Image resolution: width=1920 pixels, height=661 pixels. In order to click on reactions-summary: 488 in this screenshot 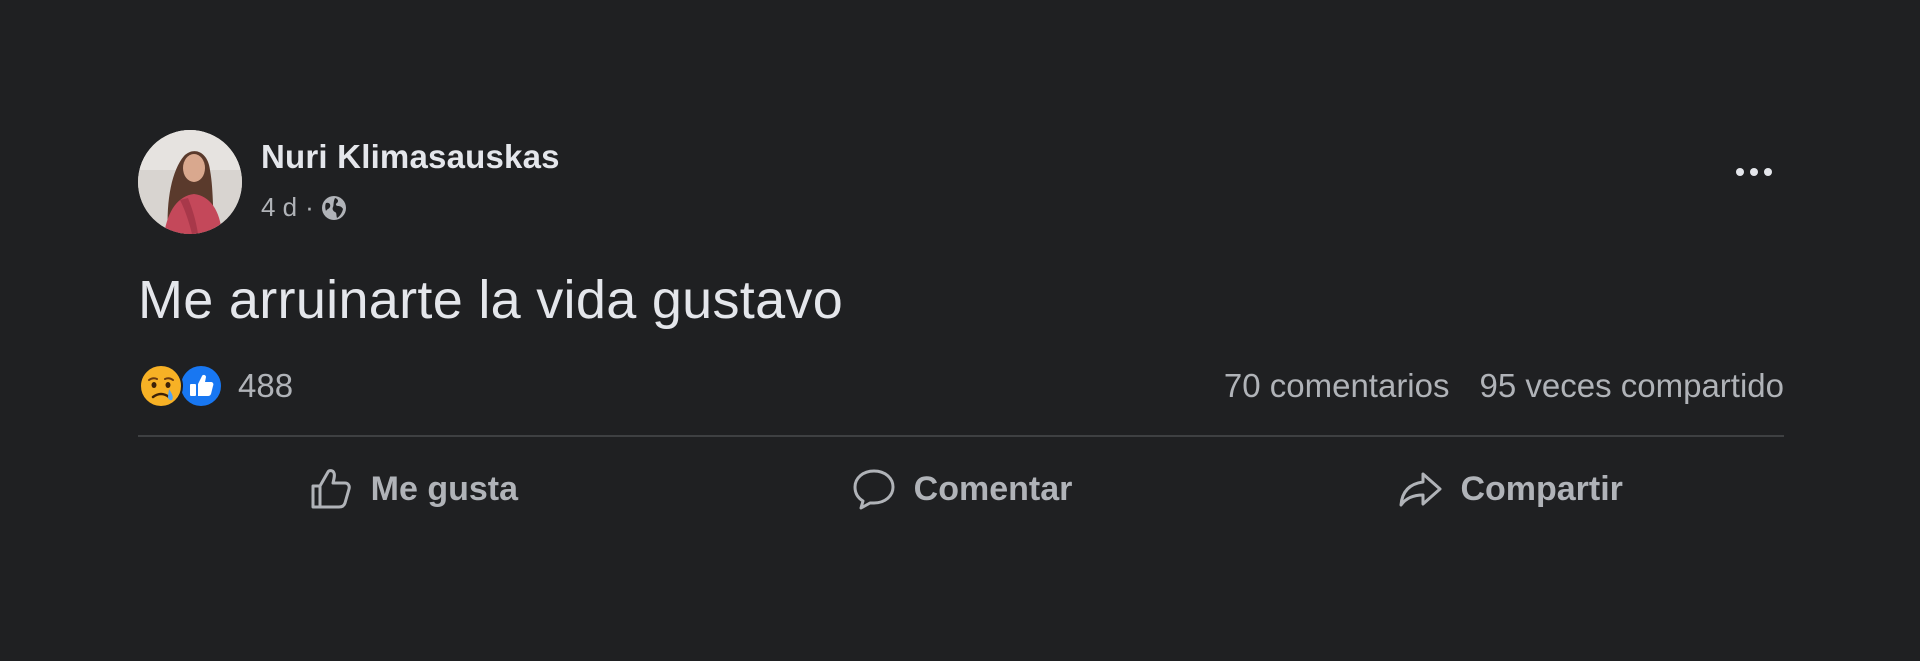, I will do `click(215, 386)`.